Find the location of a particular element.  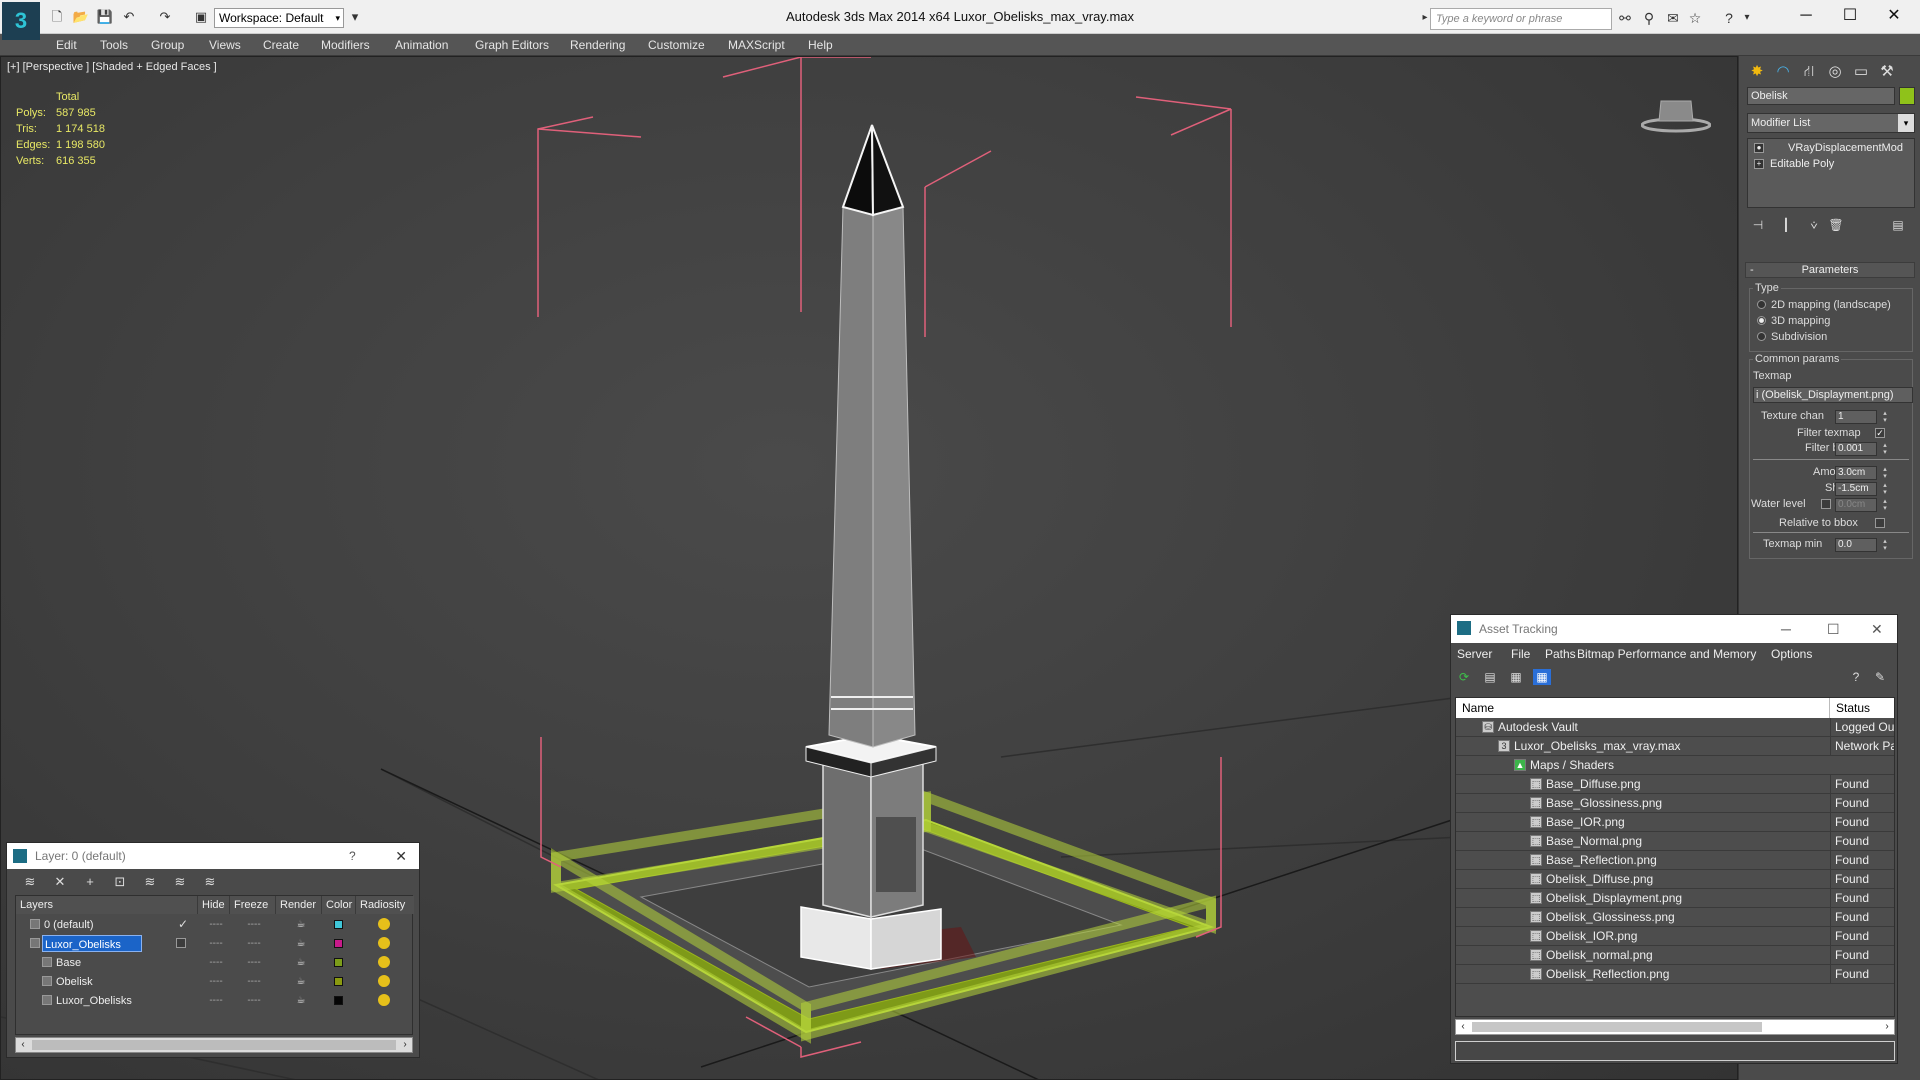

close-icon: ✕ is located at coordinates (1877, 629).